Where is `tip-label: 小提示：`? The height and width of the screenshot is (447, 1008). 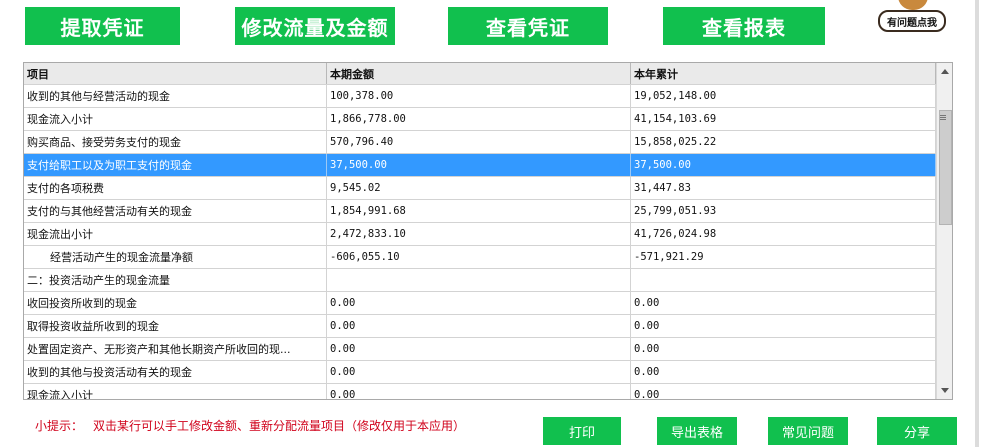 tip-label: 小提示： is located at coordinates (59, 426).